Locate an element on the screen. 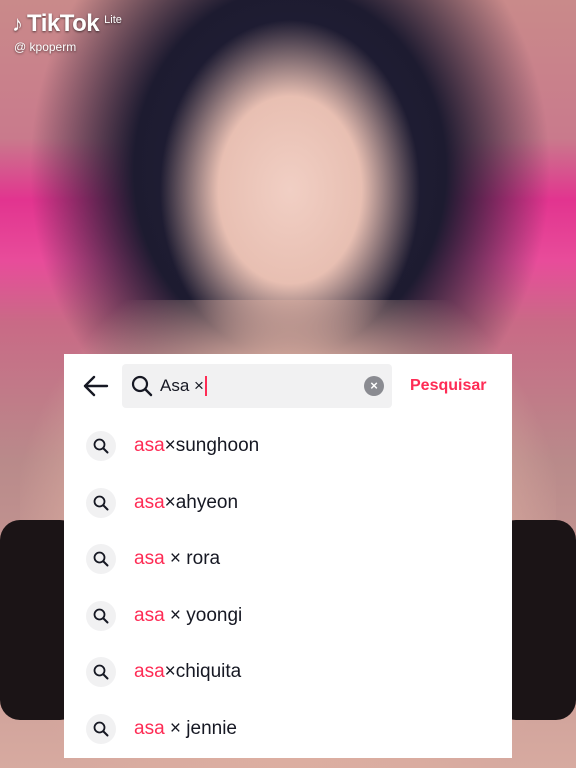 The width and height of the screenshot is (576, 768). back-button is located at coordinates (96, 386).